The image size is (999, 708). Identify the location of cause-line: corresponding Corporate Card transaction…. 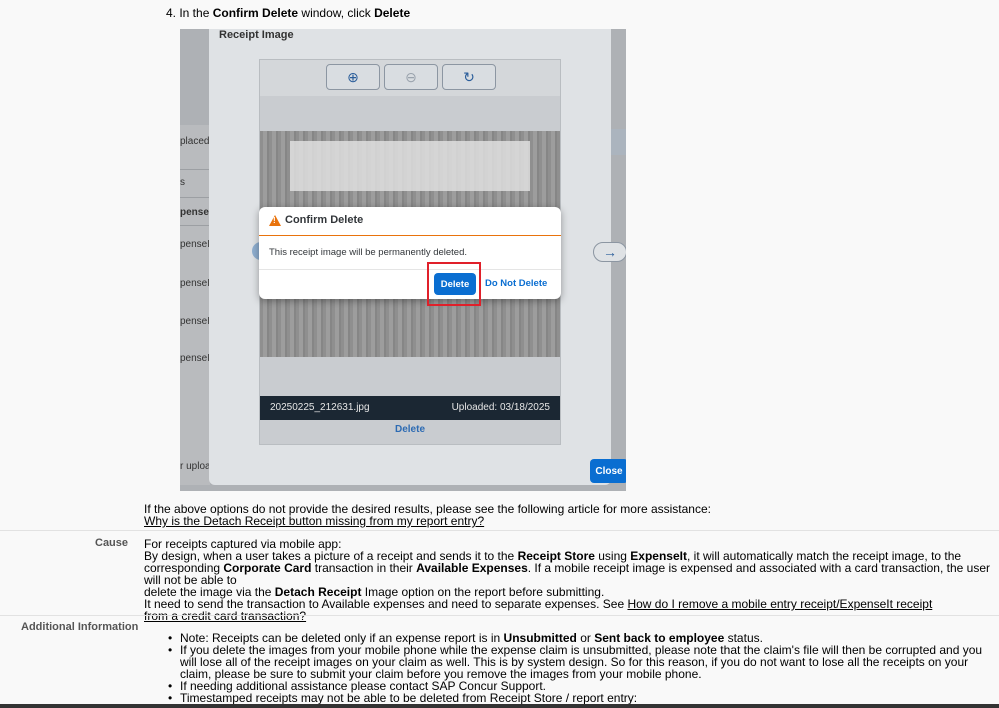
(567, 574).